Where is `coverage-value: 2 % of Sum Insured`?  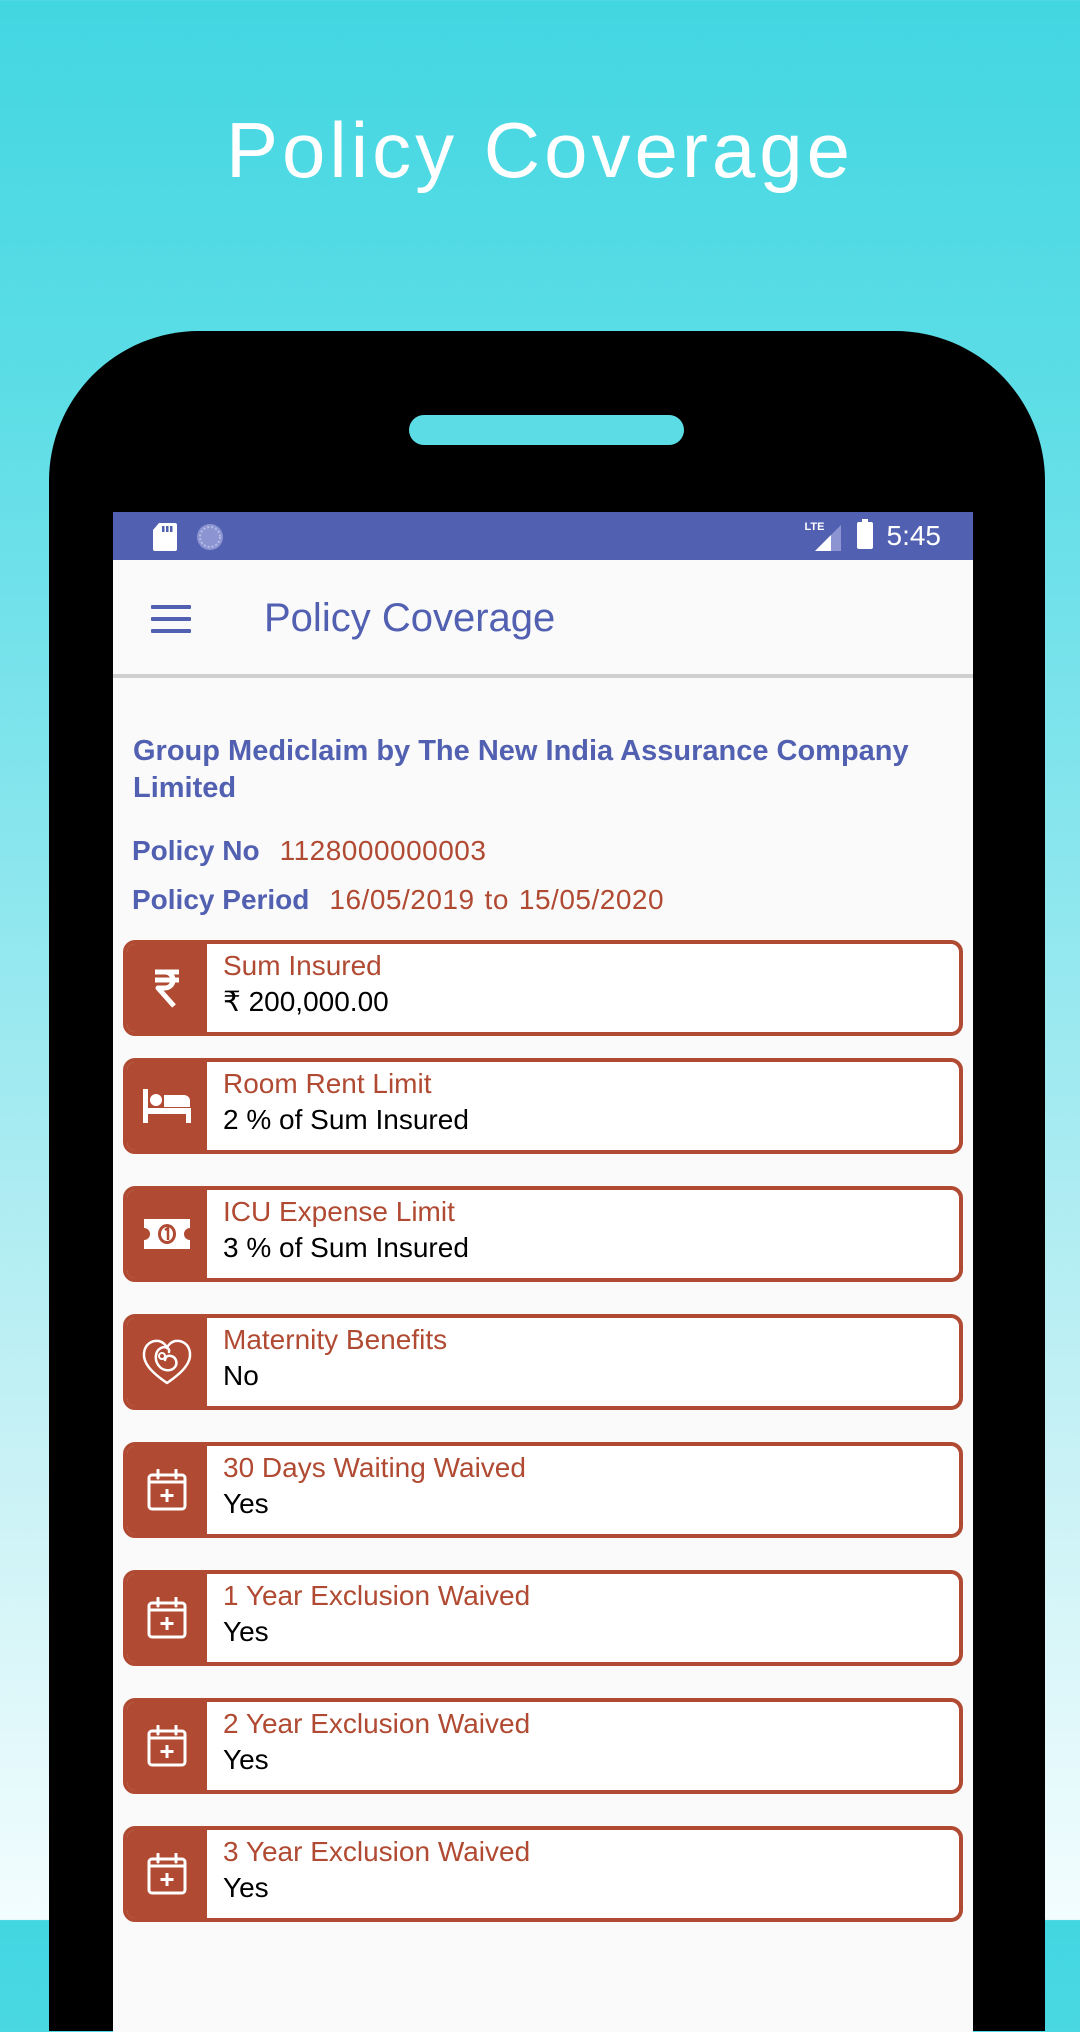 coverage-value: 2 % of Sum Insured is located at coordinates (346, 1119).